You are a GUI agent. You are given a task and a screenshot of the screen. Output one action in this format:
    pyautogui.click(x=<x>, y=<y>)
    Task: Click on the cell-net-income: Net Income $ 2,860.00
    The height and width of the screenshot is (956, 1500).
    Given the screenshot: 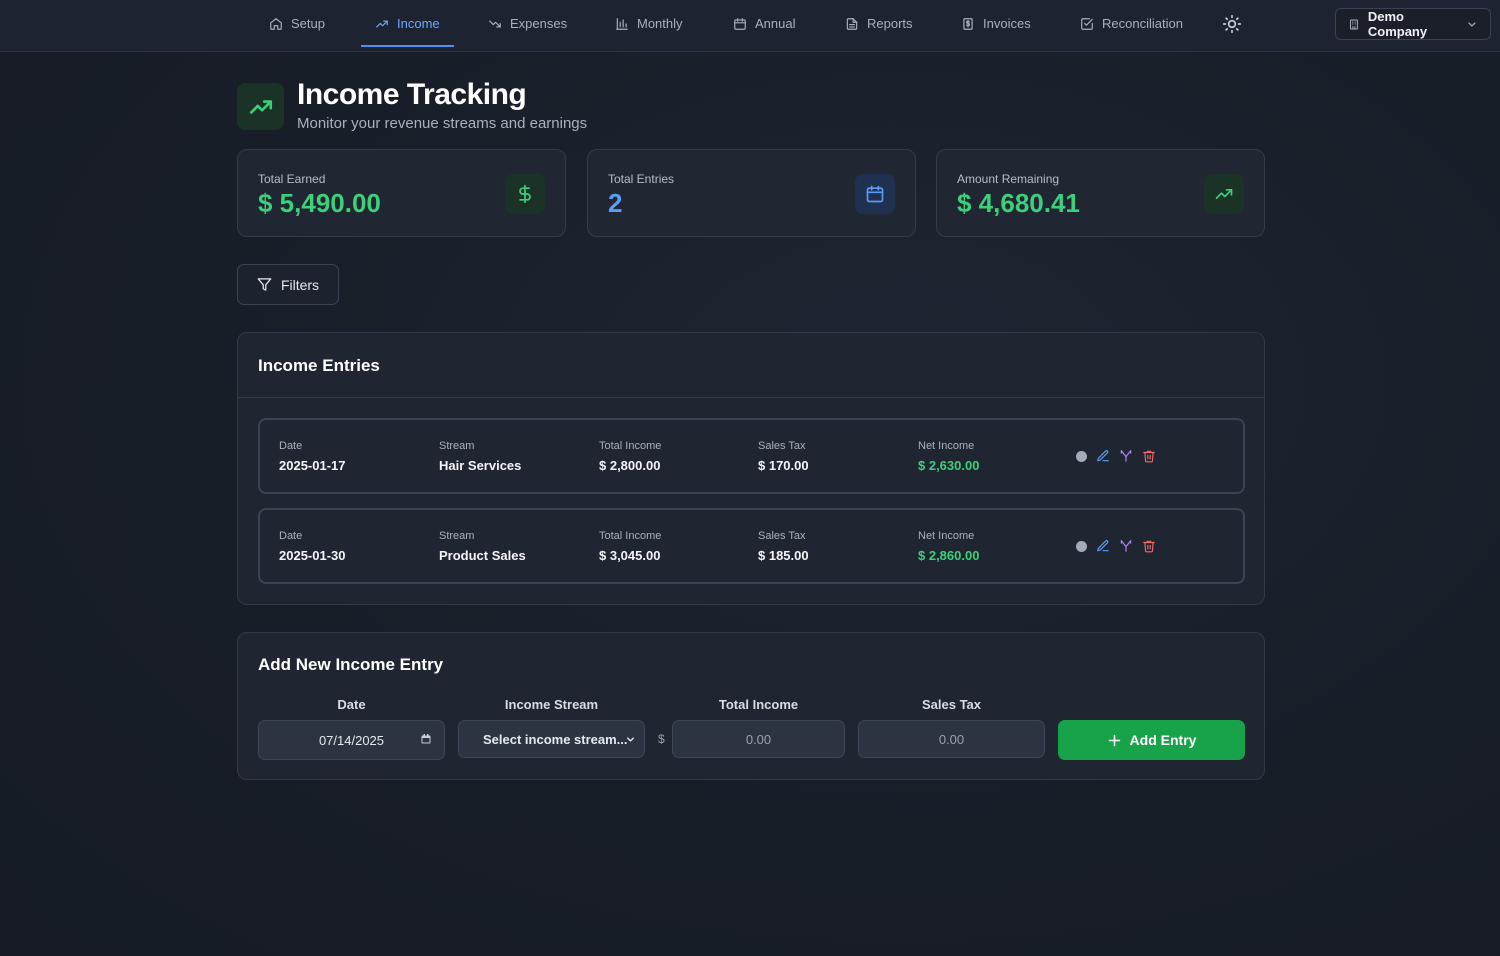 What is the action you would take?
    pyautogui.click(x=948, y=546)
    